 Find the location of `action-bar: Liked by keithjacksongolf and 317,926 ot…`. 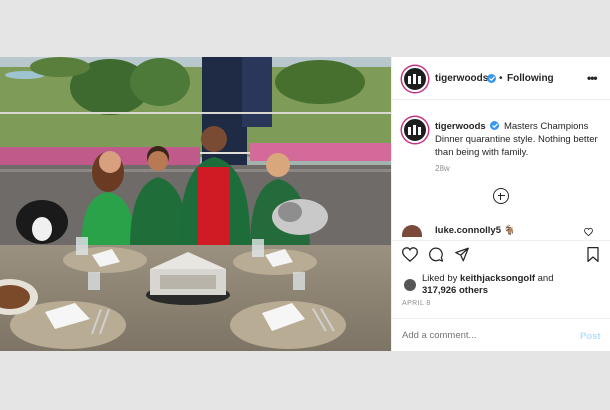

action-bar: Liked by keithjacksongolf and 317,926 ot… is located at coordinates (501, 295).